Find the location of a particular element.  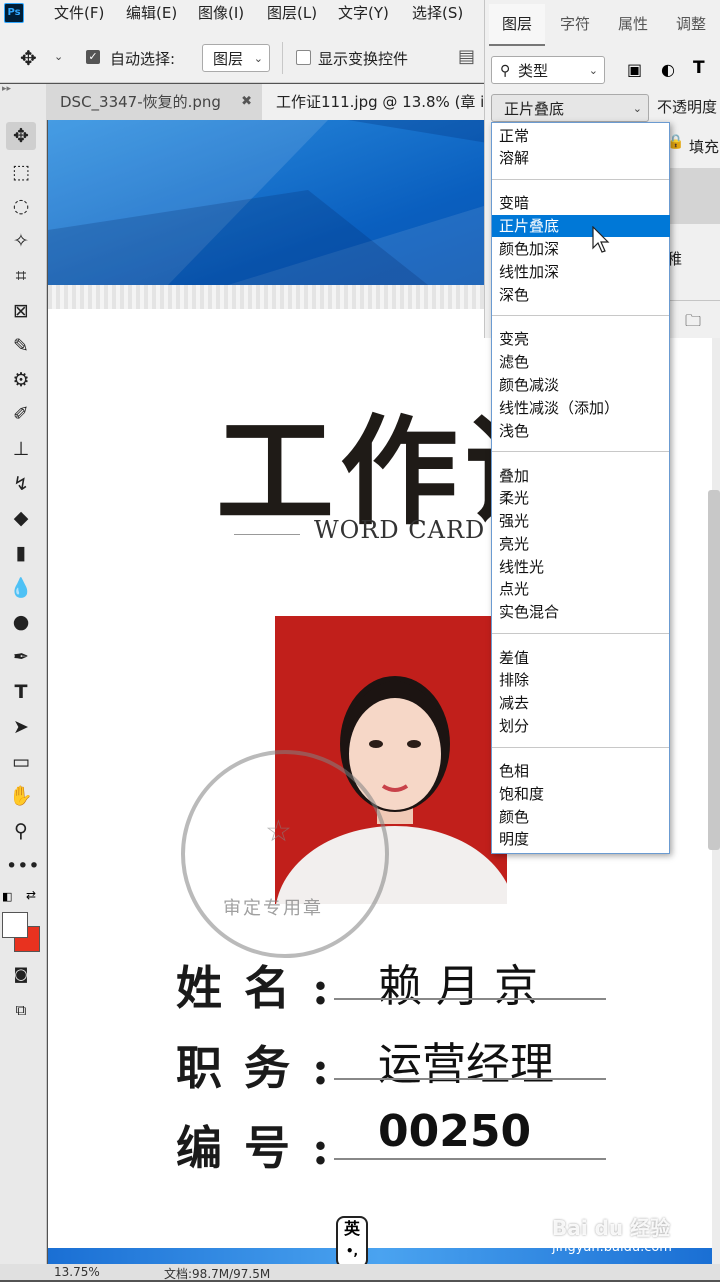

auto-select-target-value: 图层 is located at coordinates (228, 59).